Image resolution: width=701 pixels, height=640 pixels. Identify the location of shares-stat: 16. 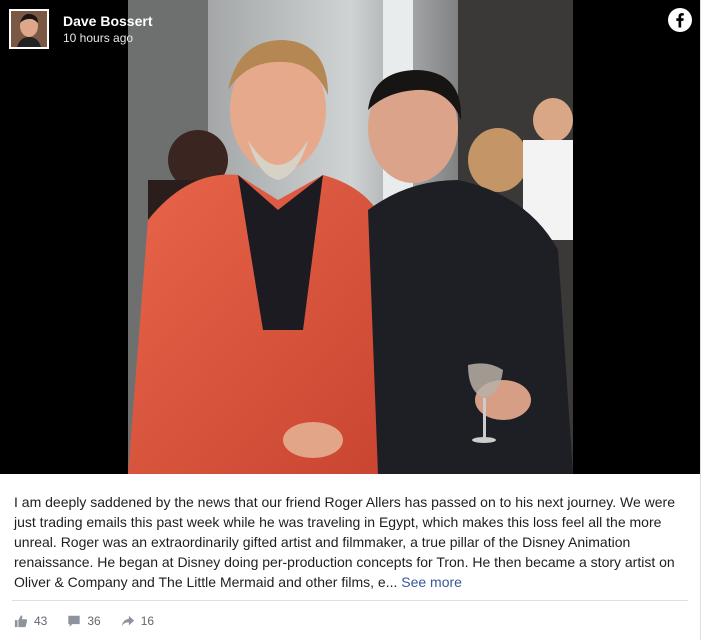
(137, 621).